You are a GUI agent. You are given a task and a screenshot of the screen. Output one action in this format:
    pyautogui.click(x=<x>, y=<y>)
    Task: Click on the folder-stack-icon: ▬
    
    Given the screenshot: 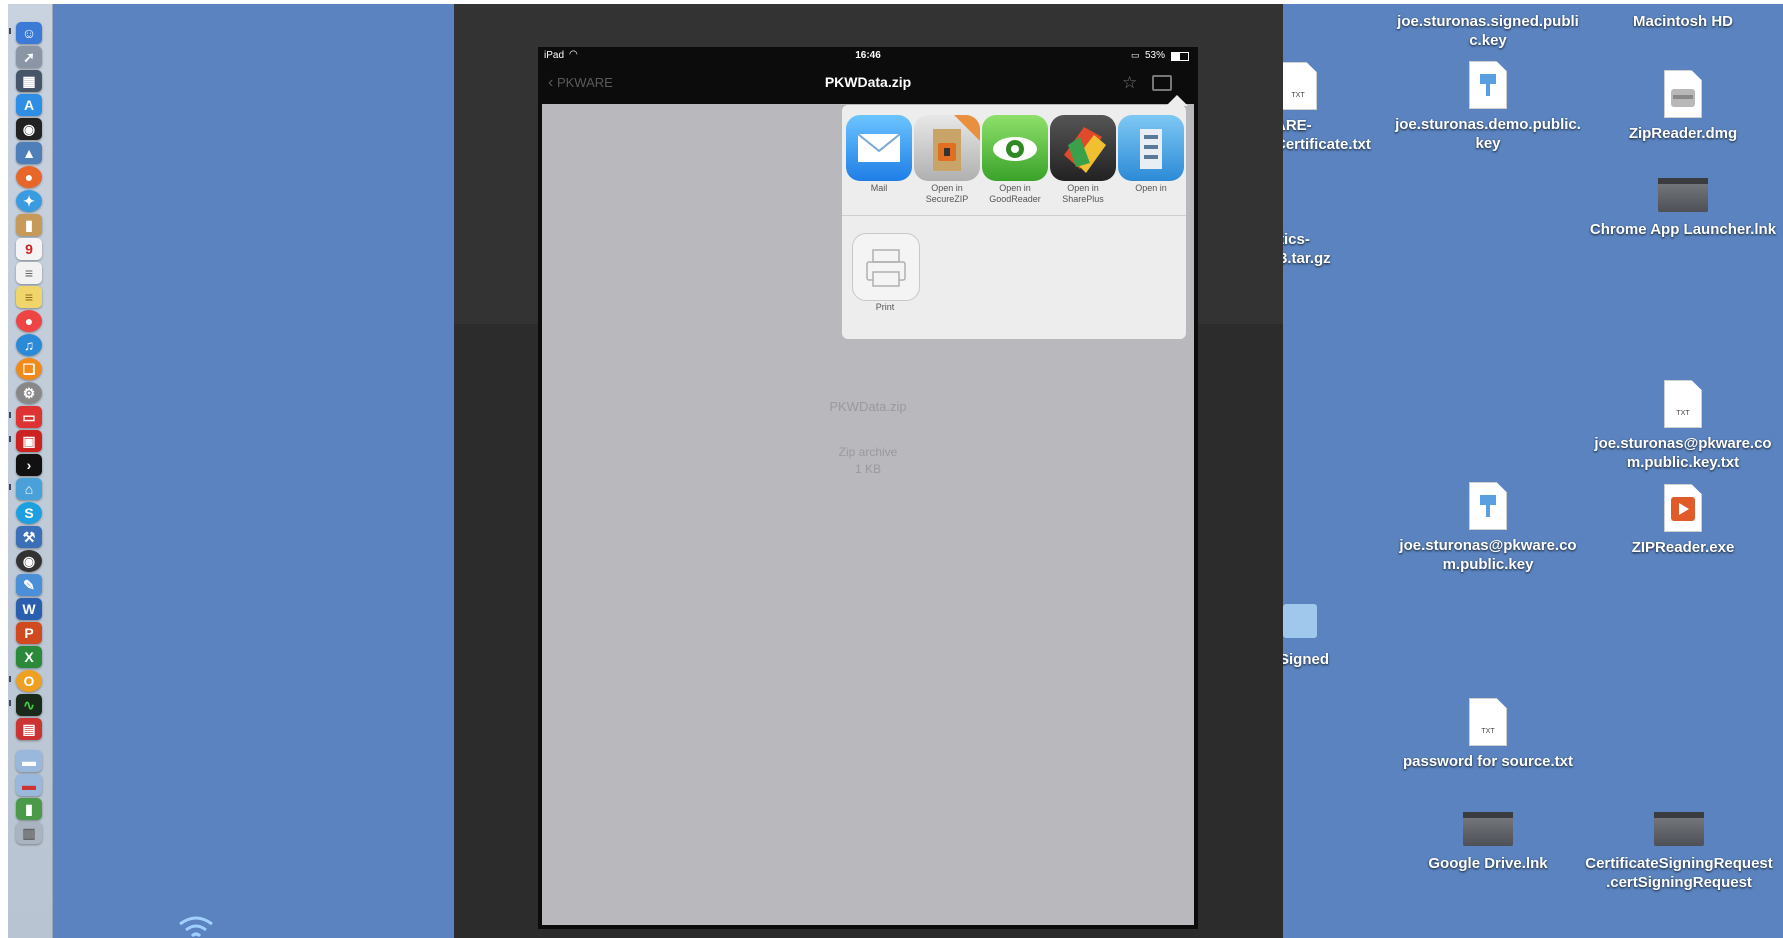 What is the action you would take?
    pyautogui.click(x=29, y=761)
    